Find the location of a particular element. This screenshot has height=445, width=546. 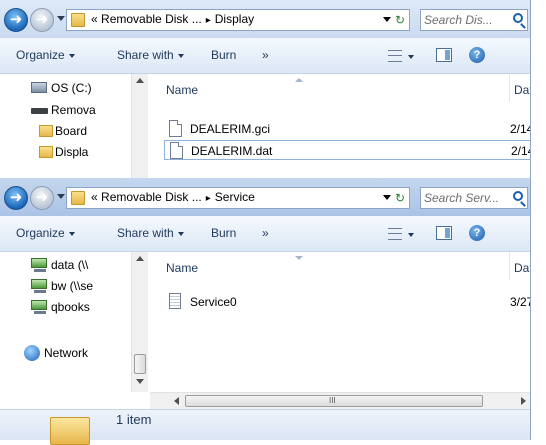

address-field: « Removable Disk ... ▸ Display ↻ is located at coordinates (238, 20).